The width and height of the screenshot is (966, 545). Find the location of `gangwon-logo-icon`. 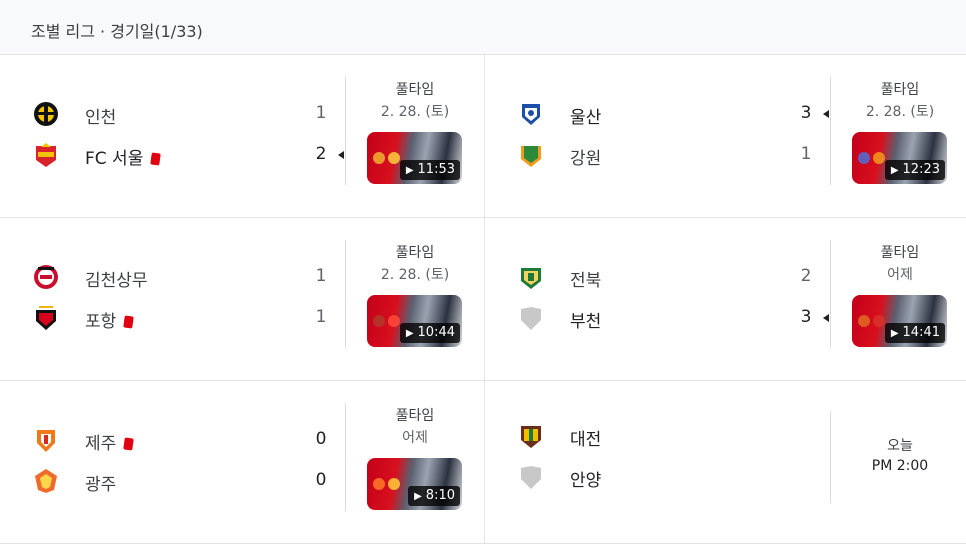

gangwon-logo-icon is located at coordinates (531, 156).